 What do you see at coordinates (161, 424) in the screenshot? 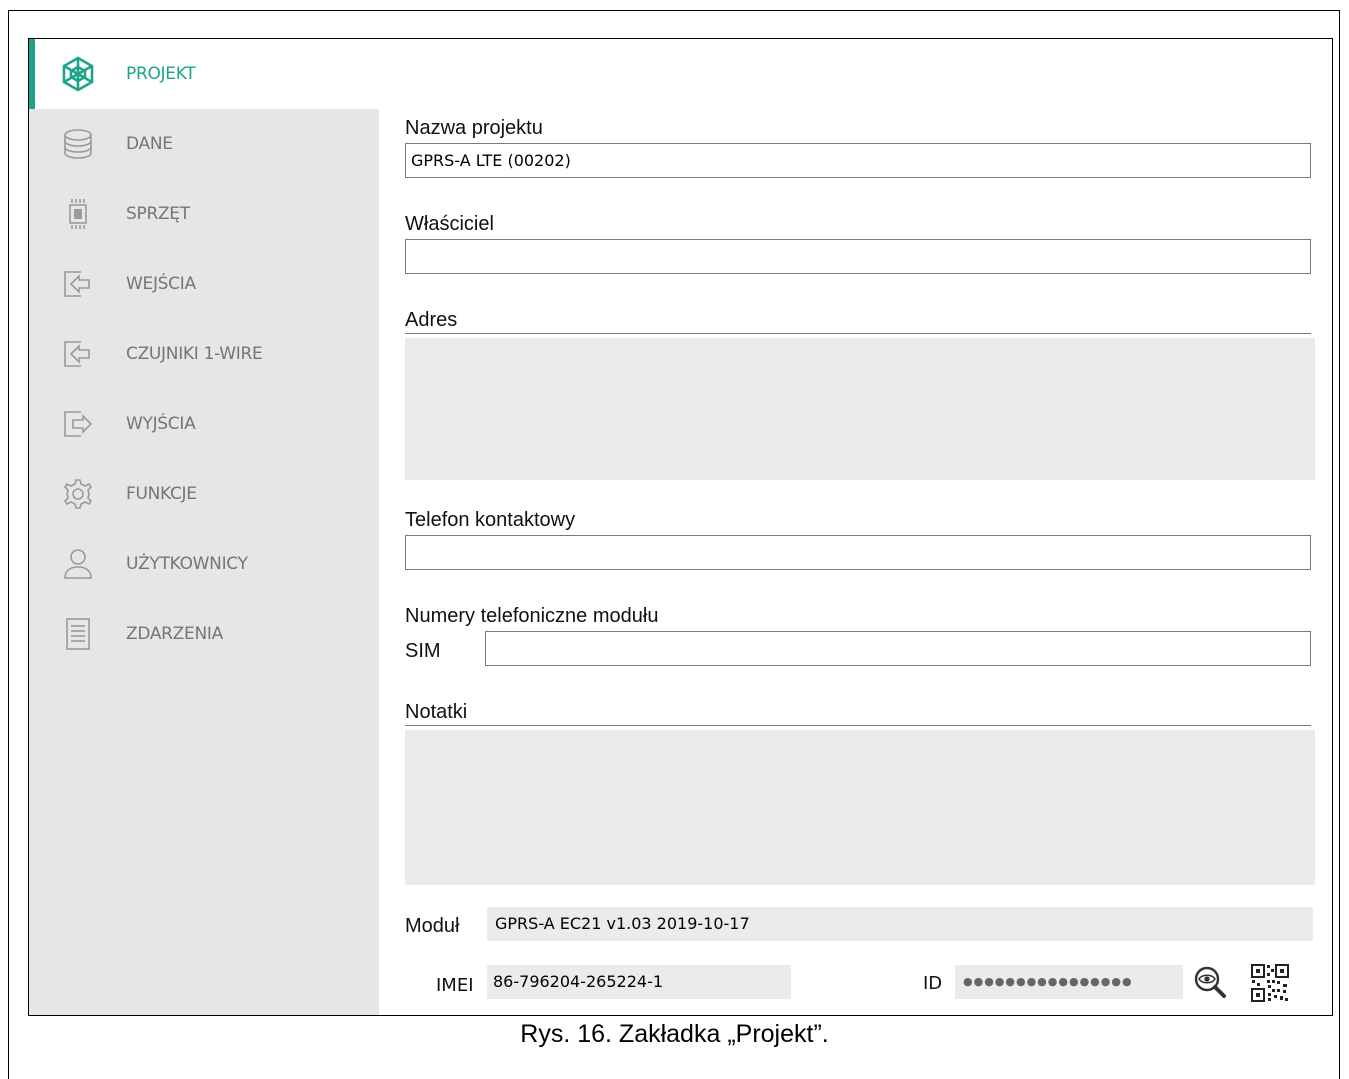
I see `sidebar-item-label: WYJŚCIA` at bounding box center [161, 424].